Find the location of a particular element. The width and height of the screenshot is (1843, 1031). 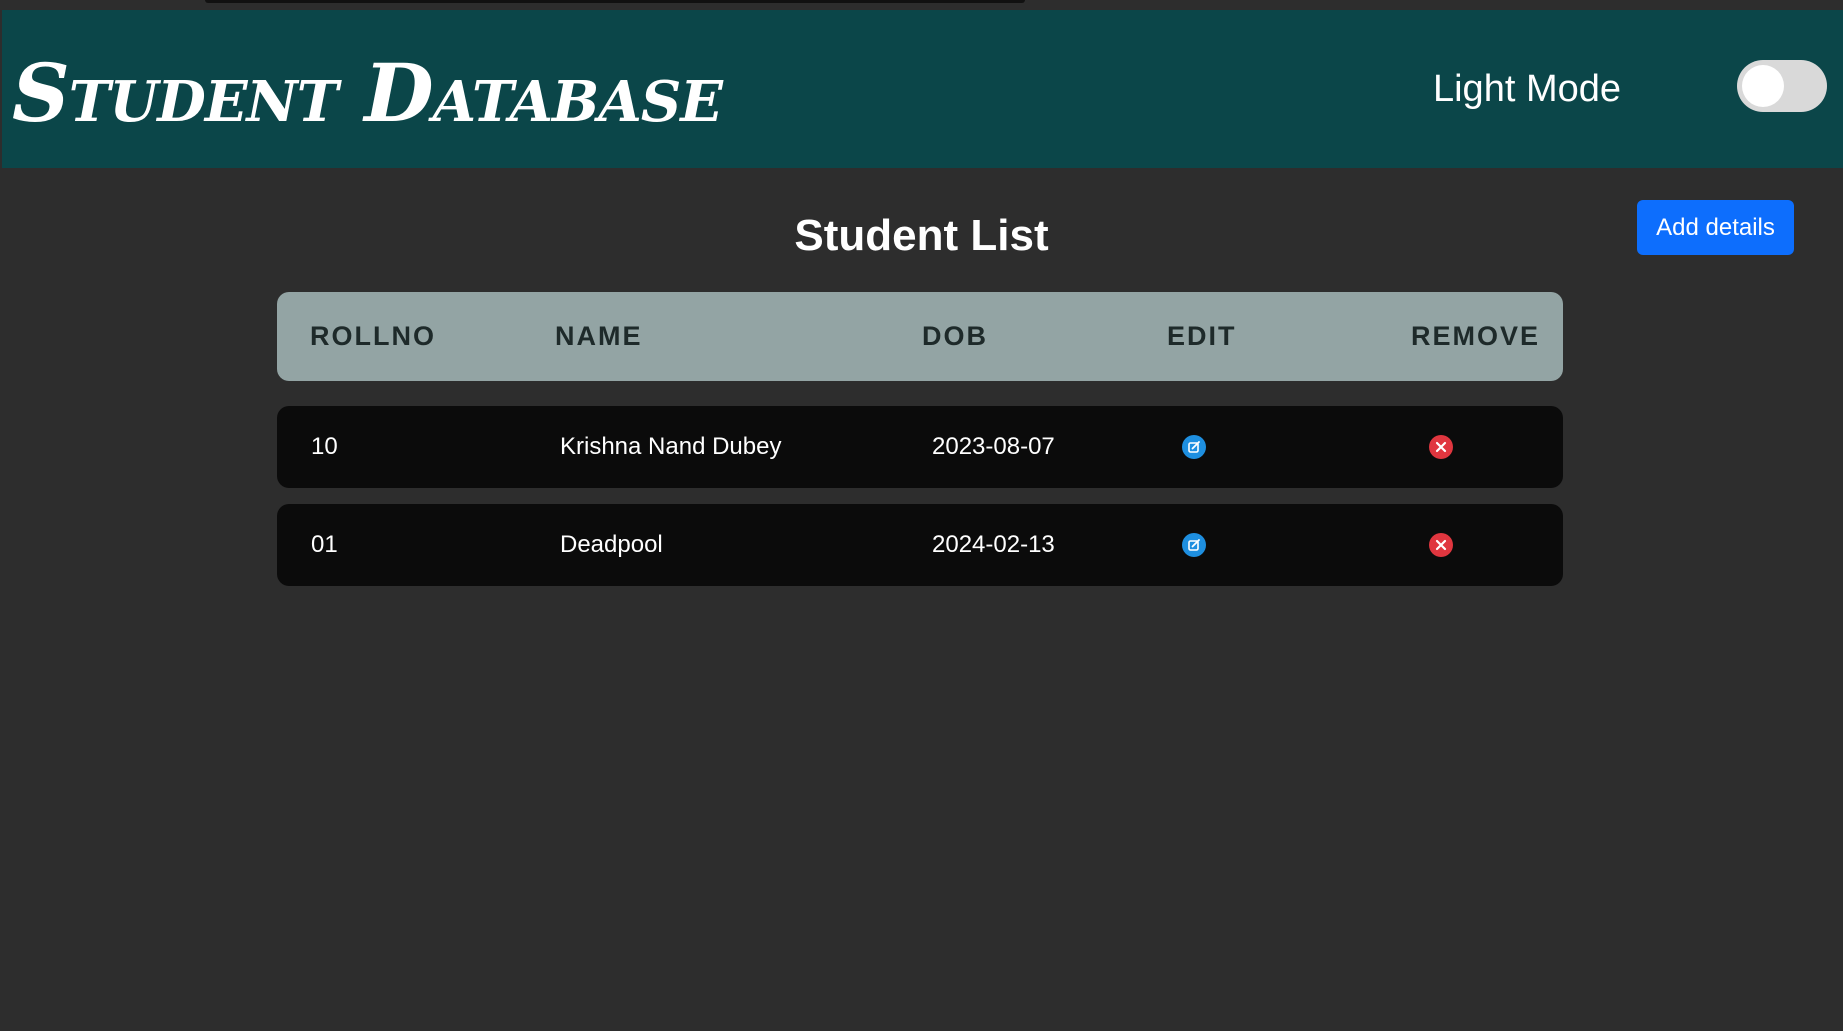

table-row: 10 Krishna Nand Dubey 2023-08-07 is located at coordinates (920, 447).